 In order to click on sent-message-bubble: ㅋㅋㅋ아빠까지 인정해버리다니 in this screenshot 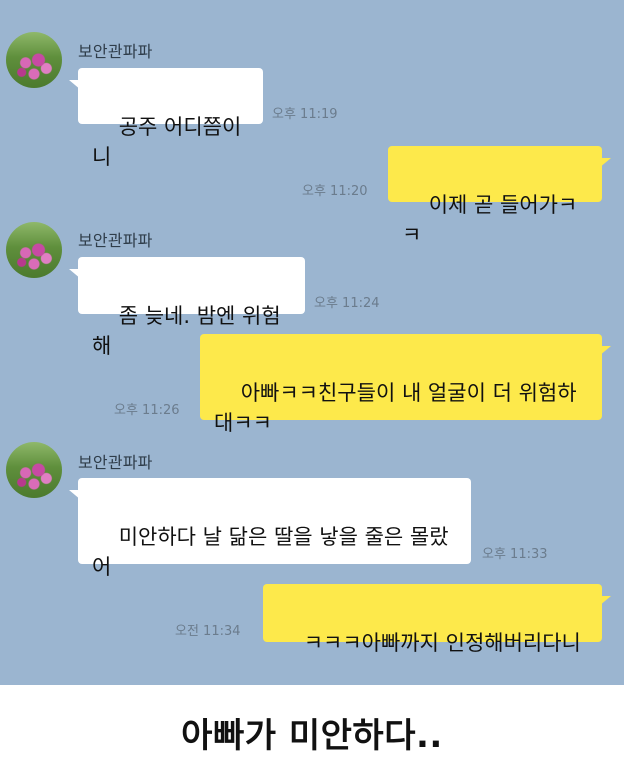, I will do `click(437, 619)`.